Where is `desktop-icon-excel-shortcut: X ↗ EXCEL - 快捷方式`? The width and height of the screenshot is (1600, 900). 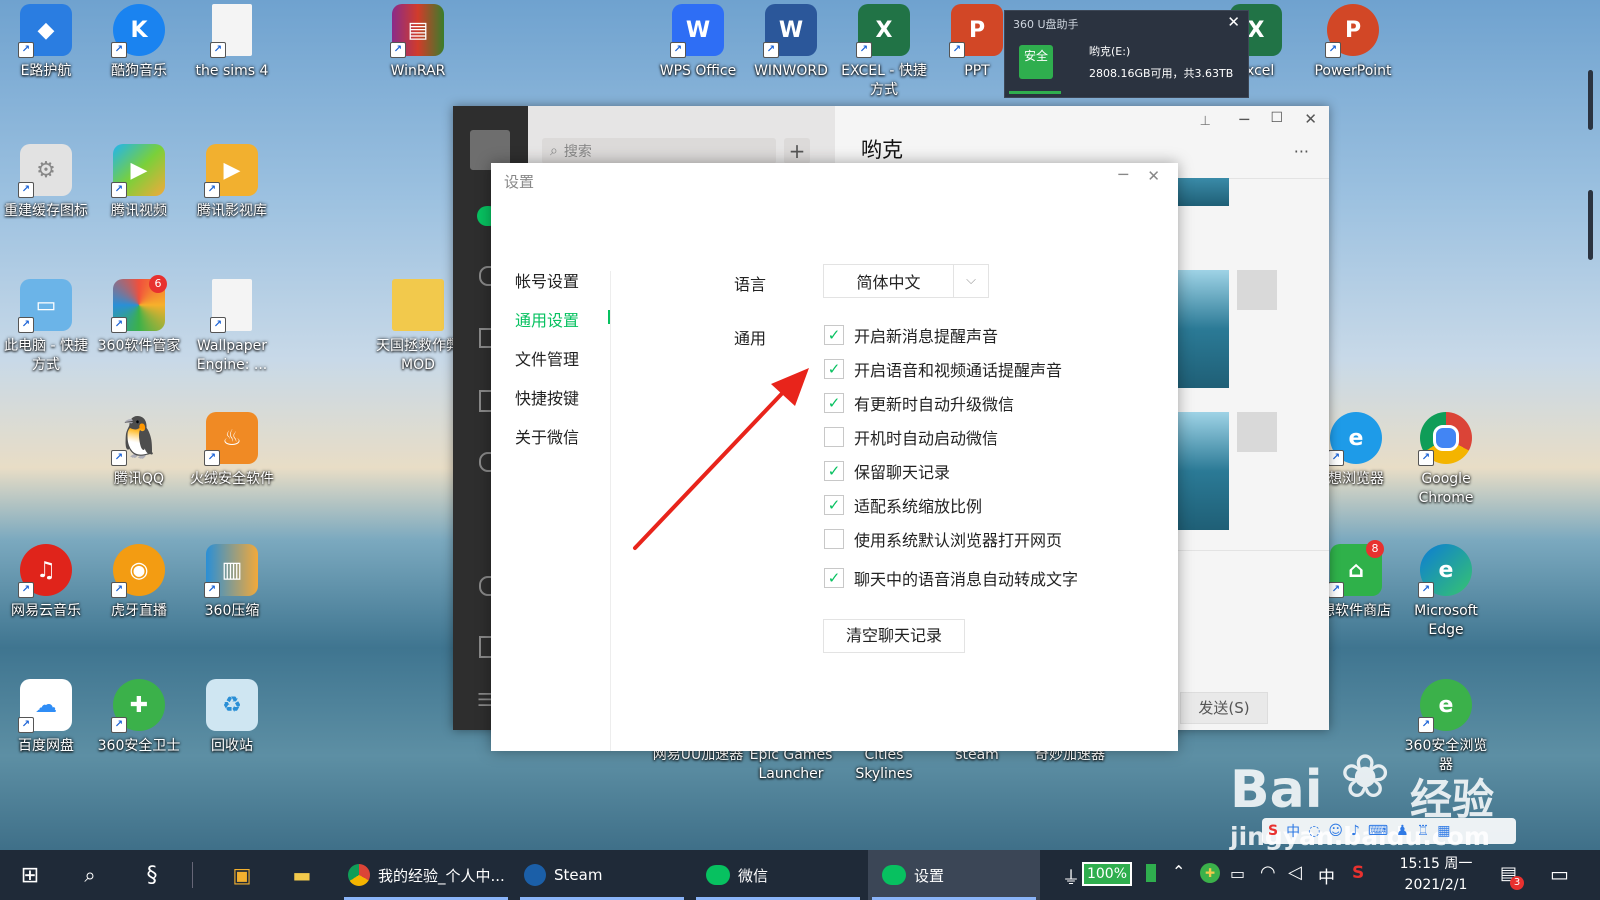 desktop-icon-excel-shortcut: X ↗ EXCEL - 快捷方式 is located at coordinates (884, 50).